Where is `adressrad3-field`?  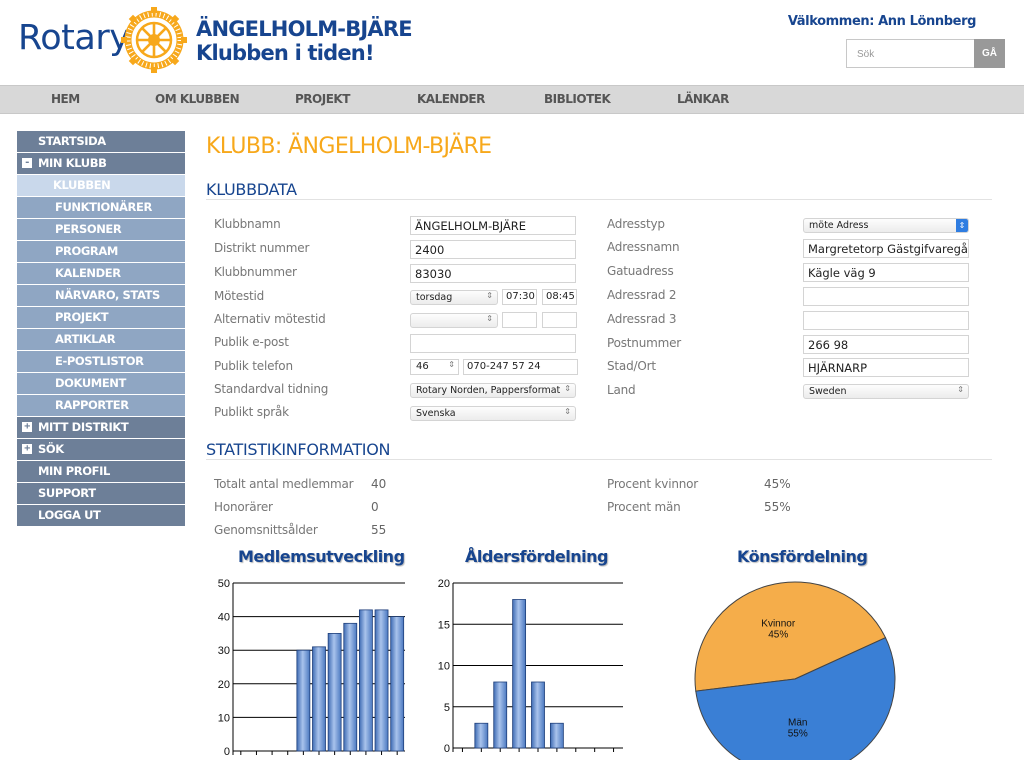 adressrad3-field is located at coordinates (886, 320).